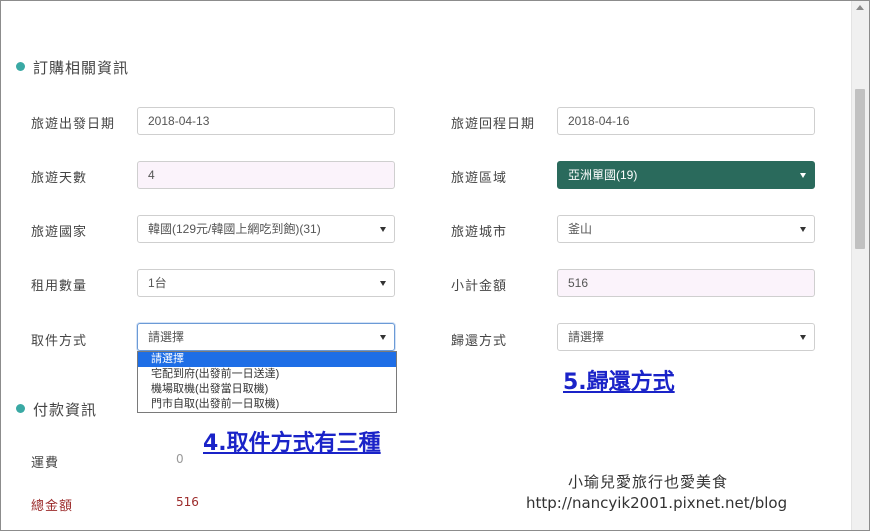  Describe the element at coordinates (65, 410) in the screenshot. I see `payment-section-title: 付款資訊` at that location.